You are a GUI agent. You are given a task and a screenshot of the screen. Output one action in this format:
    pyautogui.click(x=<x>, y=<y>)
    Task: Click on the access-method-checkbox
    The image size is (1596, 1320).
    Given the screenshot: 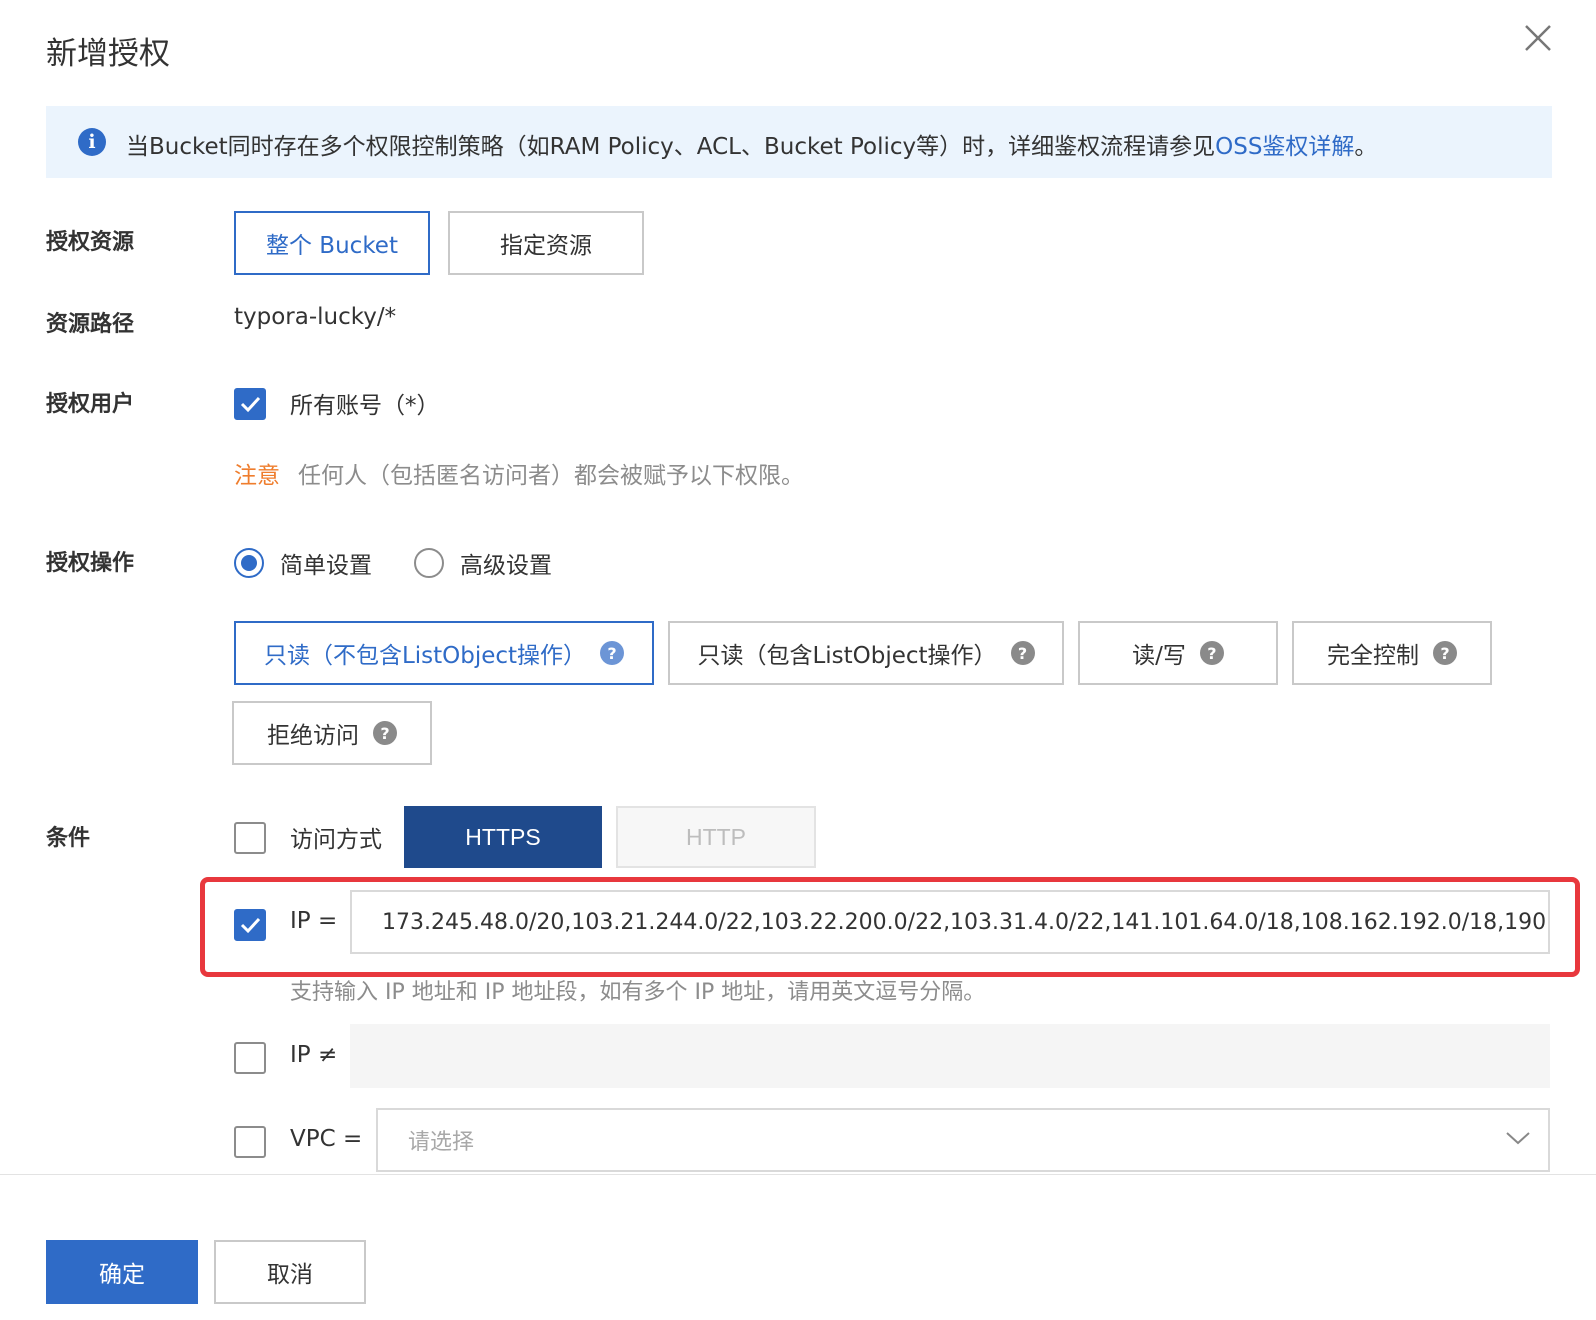 What is the action you would take?
    pyautogui.click(x=250, y=838)
    